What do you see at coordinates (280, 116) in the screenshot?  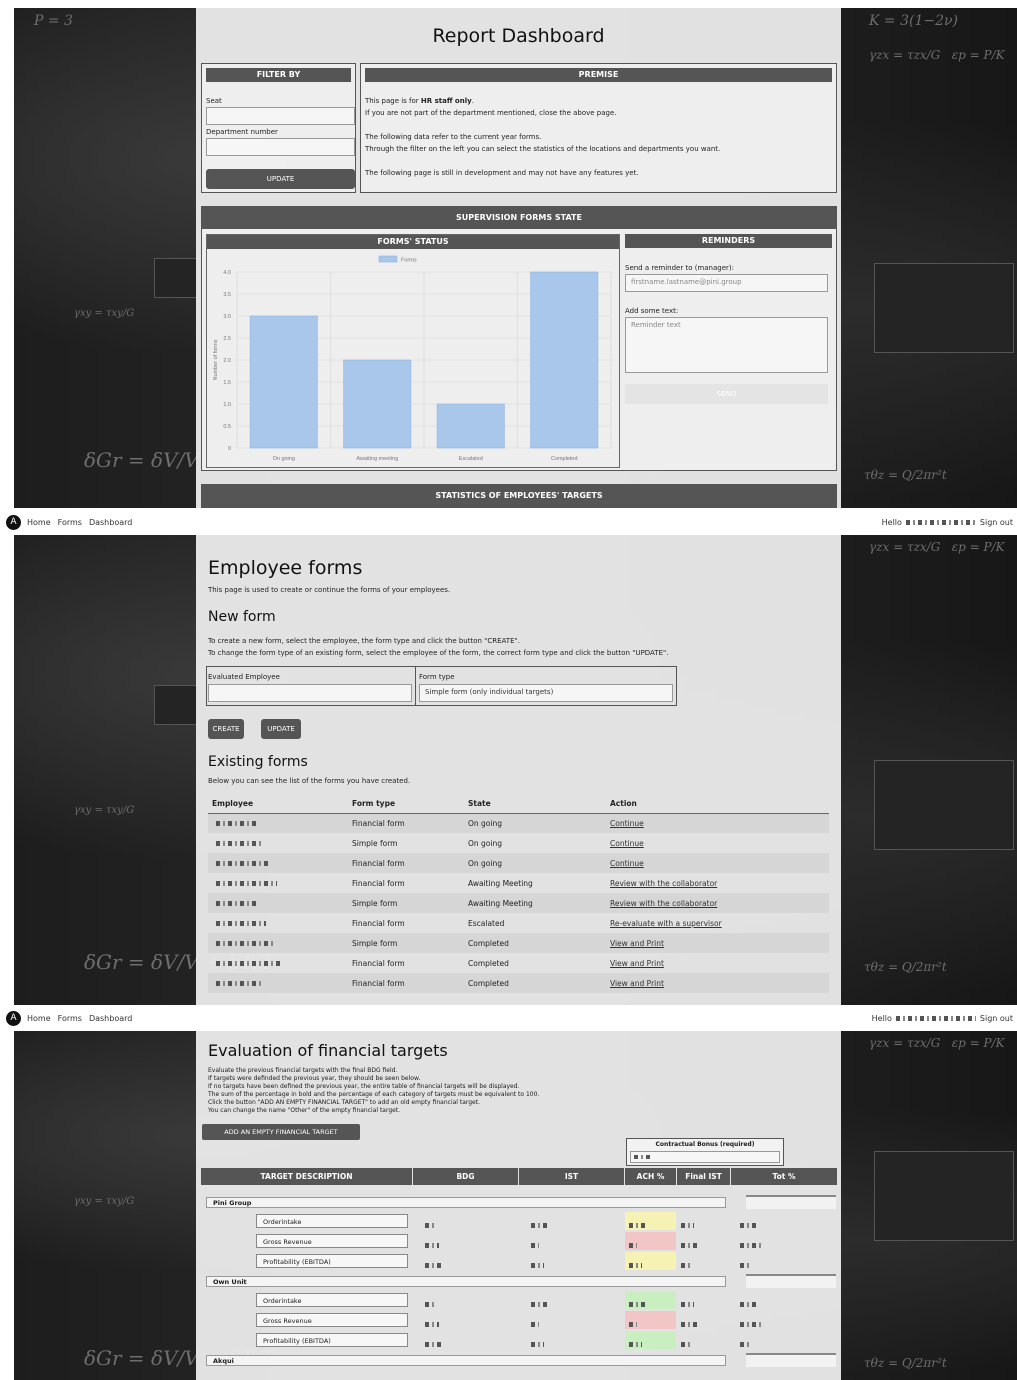 I see `seat-input` at bounding box center [280, 116].